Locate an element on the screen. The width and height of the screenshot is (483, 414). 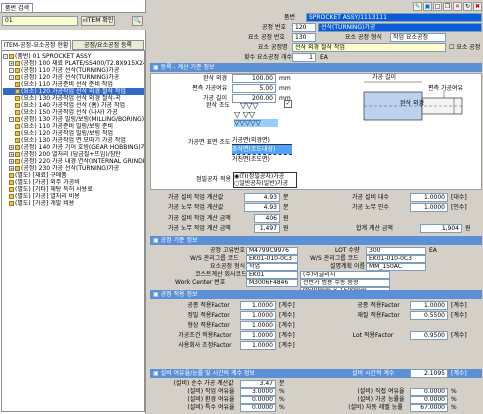
tree-node: - (공정) 110 가공 선삭(TURNING)가공 is located at coordinates (73, 70).